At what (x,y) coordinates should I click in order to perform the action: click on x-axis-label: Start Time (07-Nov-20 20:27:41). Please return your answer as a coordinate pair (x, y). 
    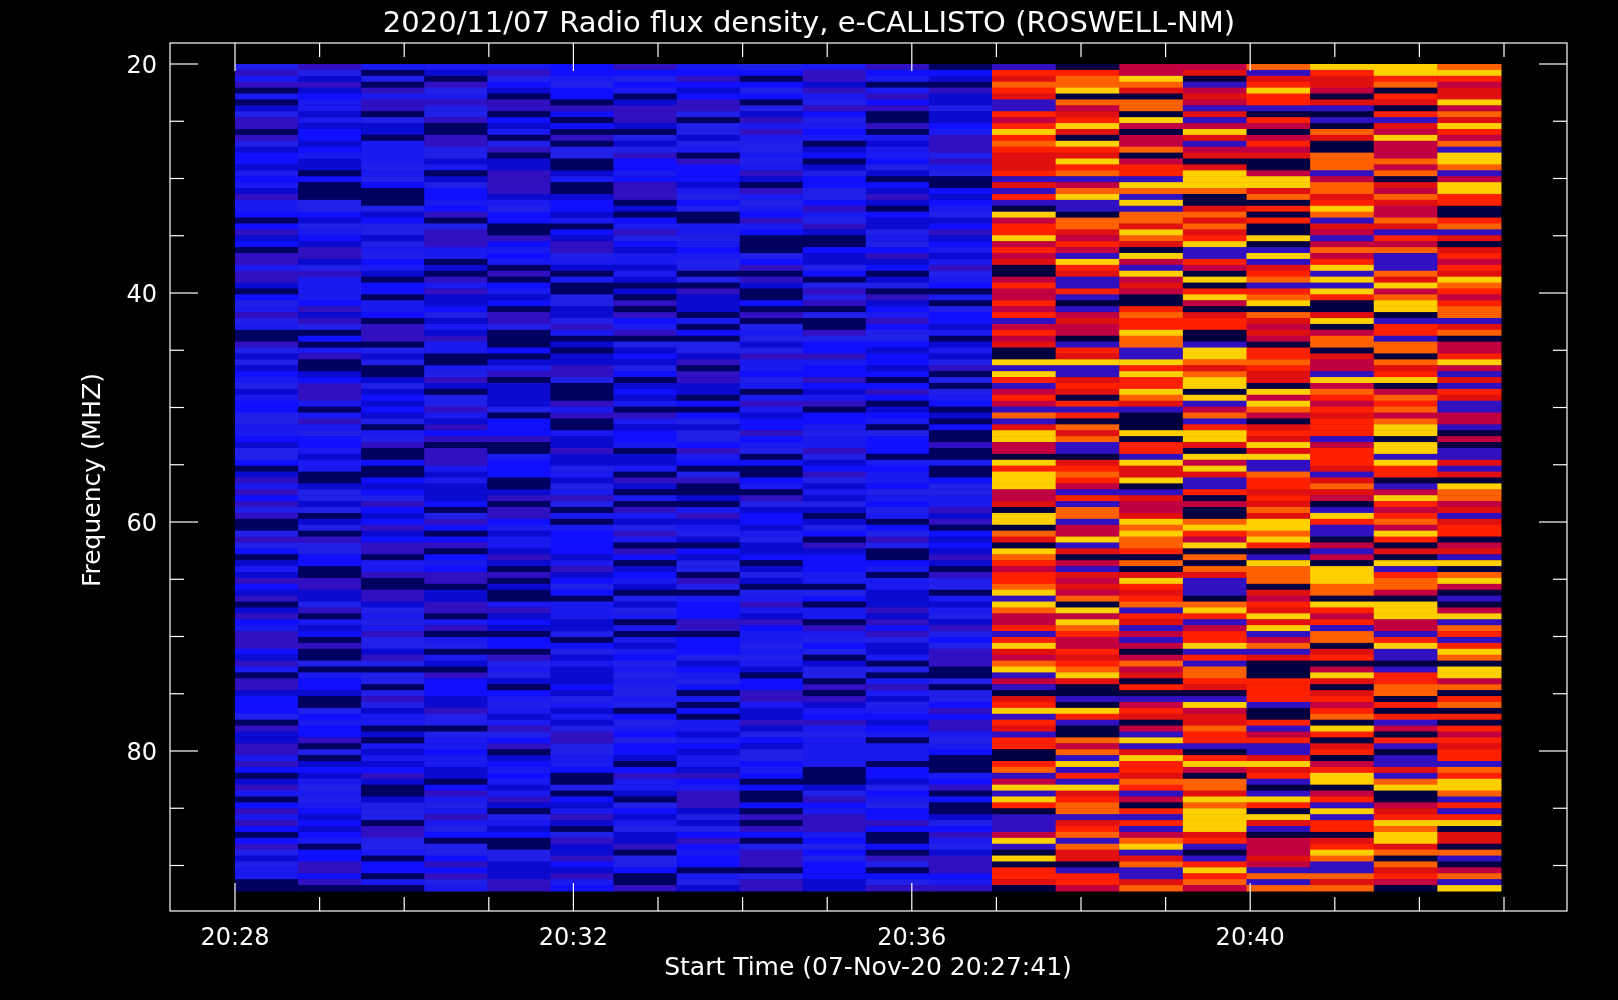
    Looking at the image, I should click on (868, 966).